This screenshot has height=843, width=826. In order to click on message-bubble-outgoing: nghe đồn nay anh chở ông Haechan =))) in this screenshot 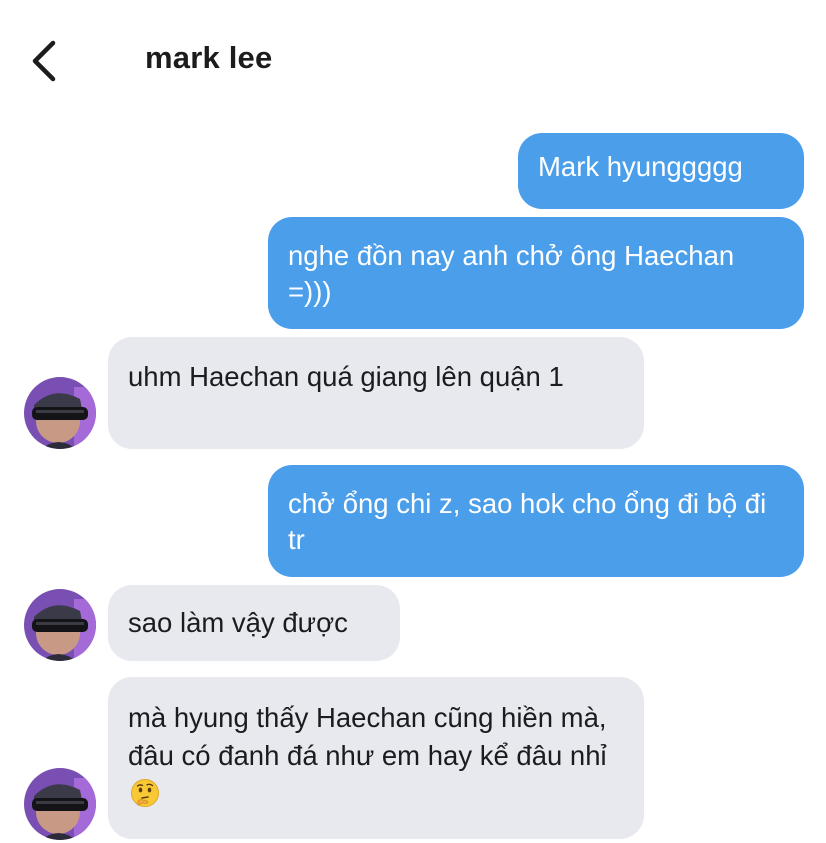, I will do `click(536, 273)`.